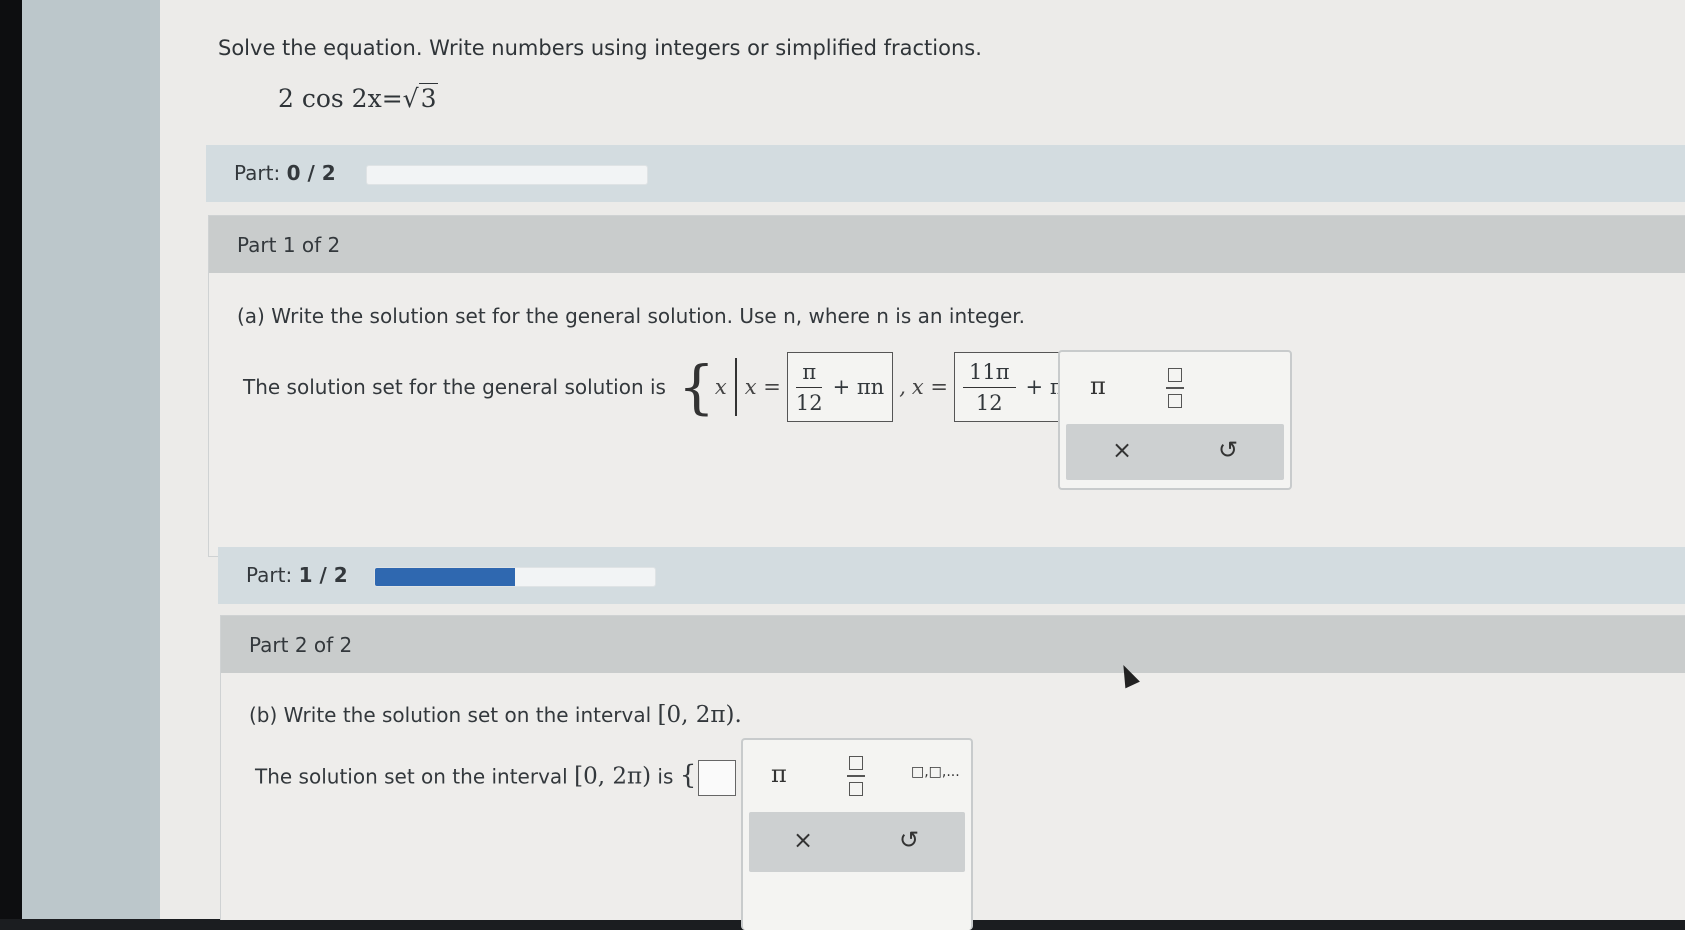 The height and width of the screenshot is (930, 1685). I want to click on part-progress-bar-1: Part: 0 / 2, so click(945, 173).